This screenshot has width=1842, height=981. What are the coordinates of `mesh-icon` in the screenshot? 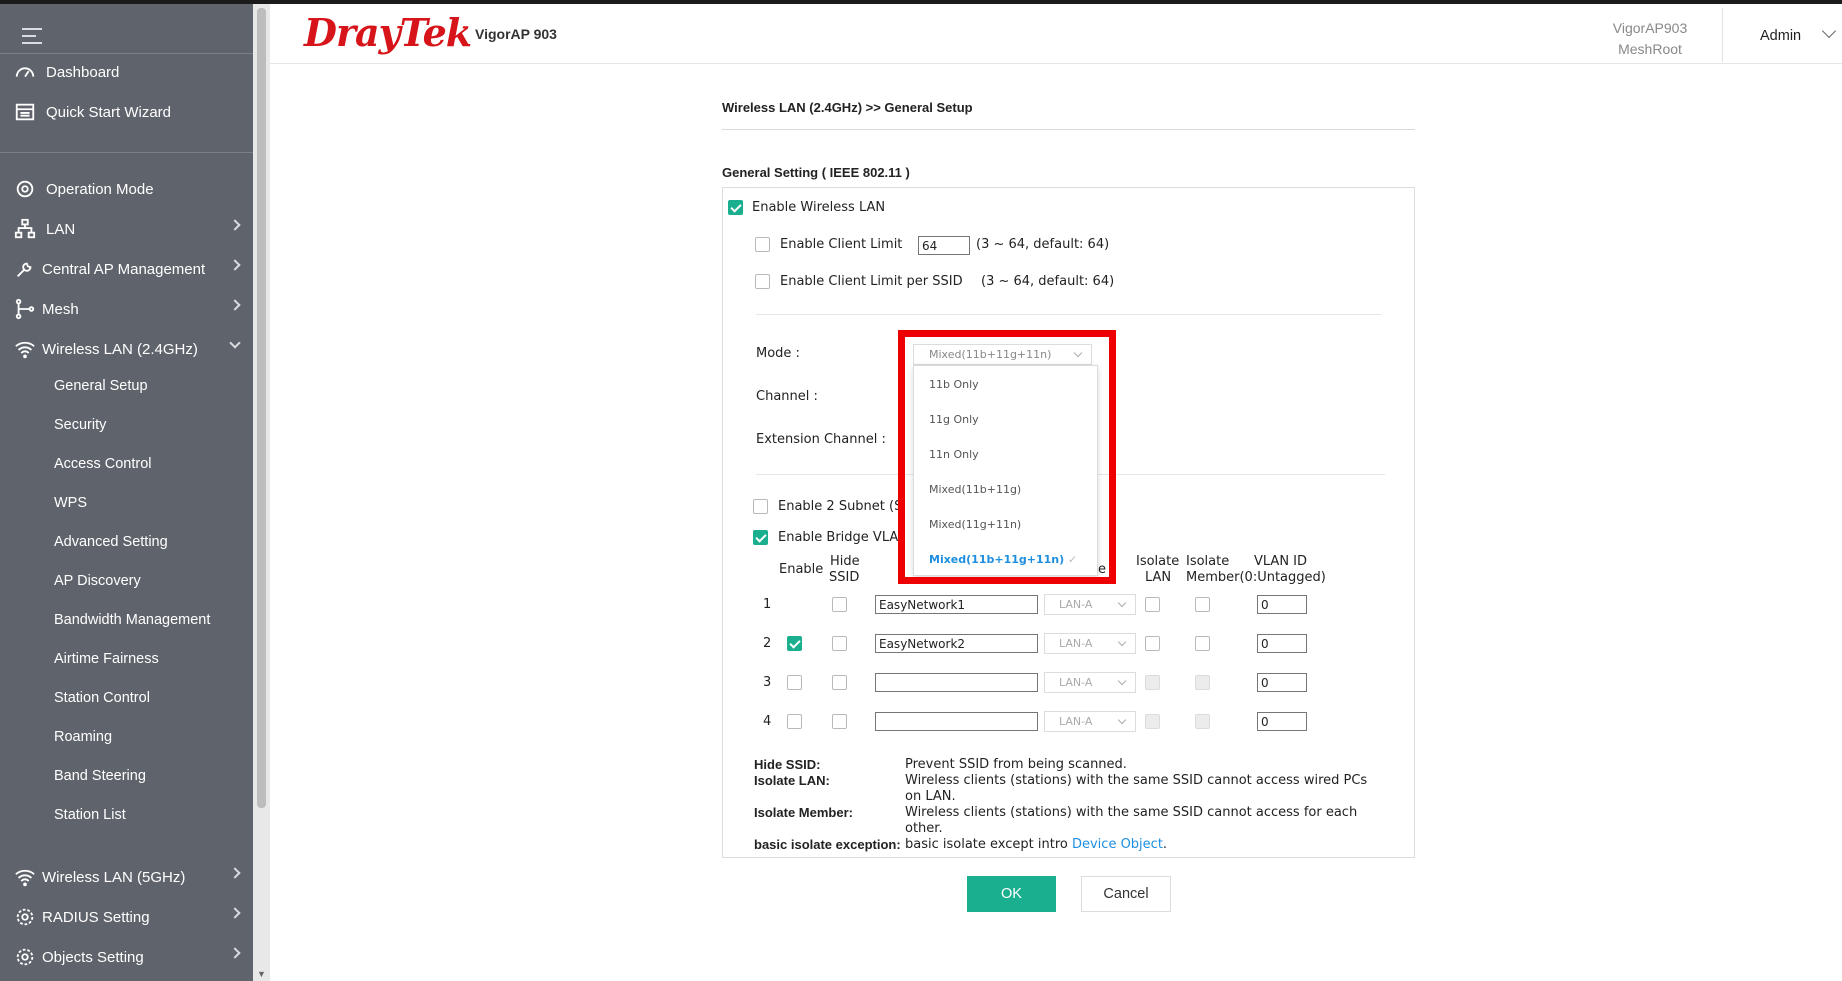 It's located at (25, 309).